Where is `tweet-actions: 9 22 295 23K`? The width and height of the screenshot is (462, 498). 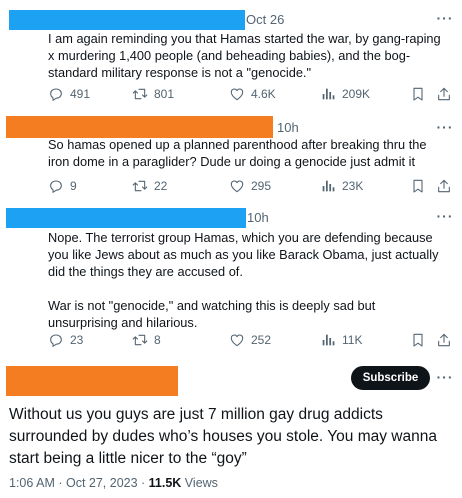 tweet-actions: 9 22 295 23K is located at coordinates (249, 188).